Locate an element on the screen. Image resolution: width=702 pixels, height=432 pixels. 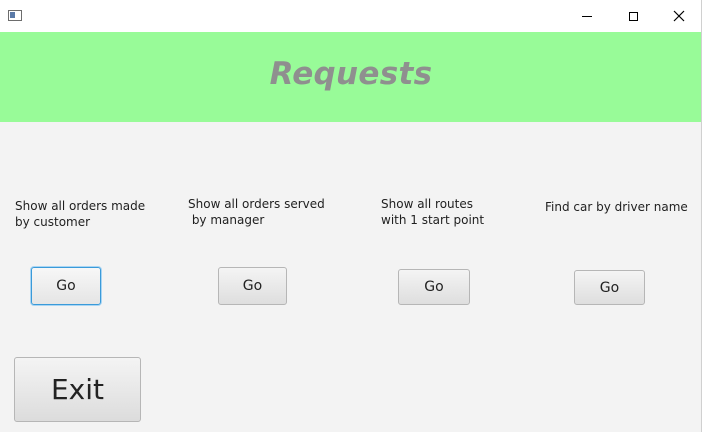
maximize-button is located at coordinates (633, 16).